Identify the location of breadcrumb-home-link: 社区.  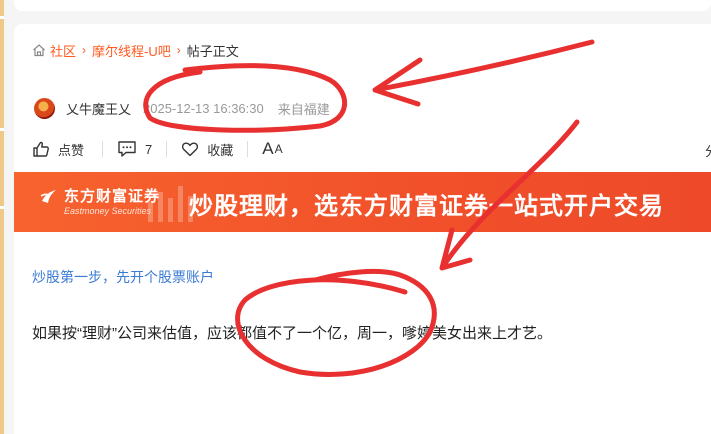
(63, 50).